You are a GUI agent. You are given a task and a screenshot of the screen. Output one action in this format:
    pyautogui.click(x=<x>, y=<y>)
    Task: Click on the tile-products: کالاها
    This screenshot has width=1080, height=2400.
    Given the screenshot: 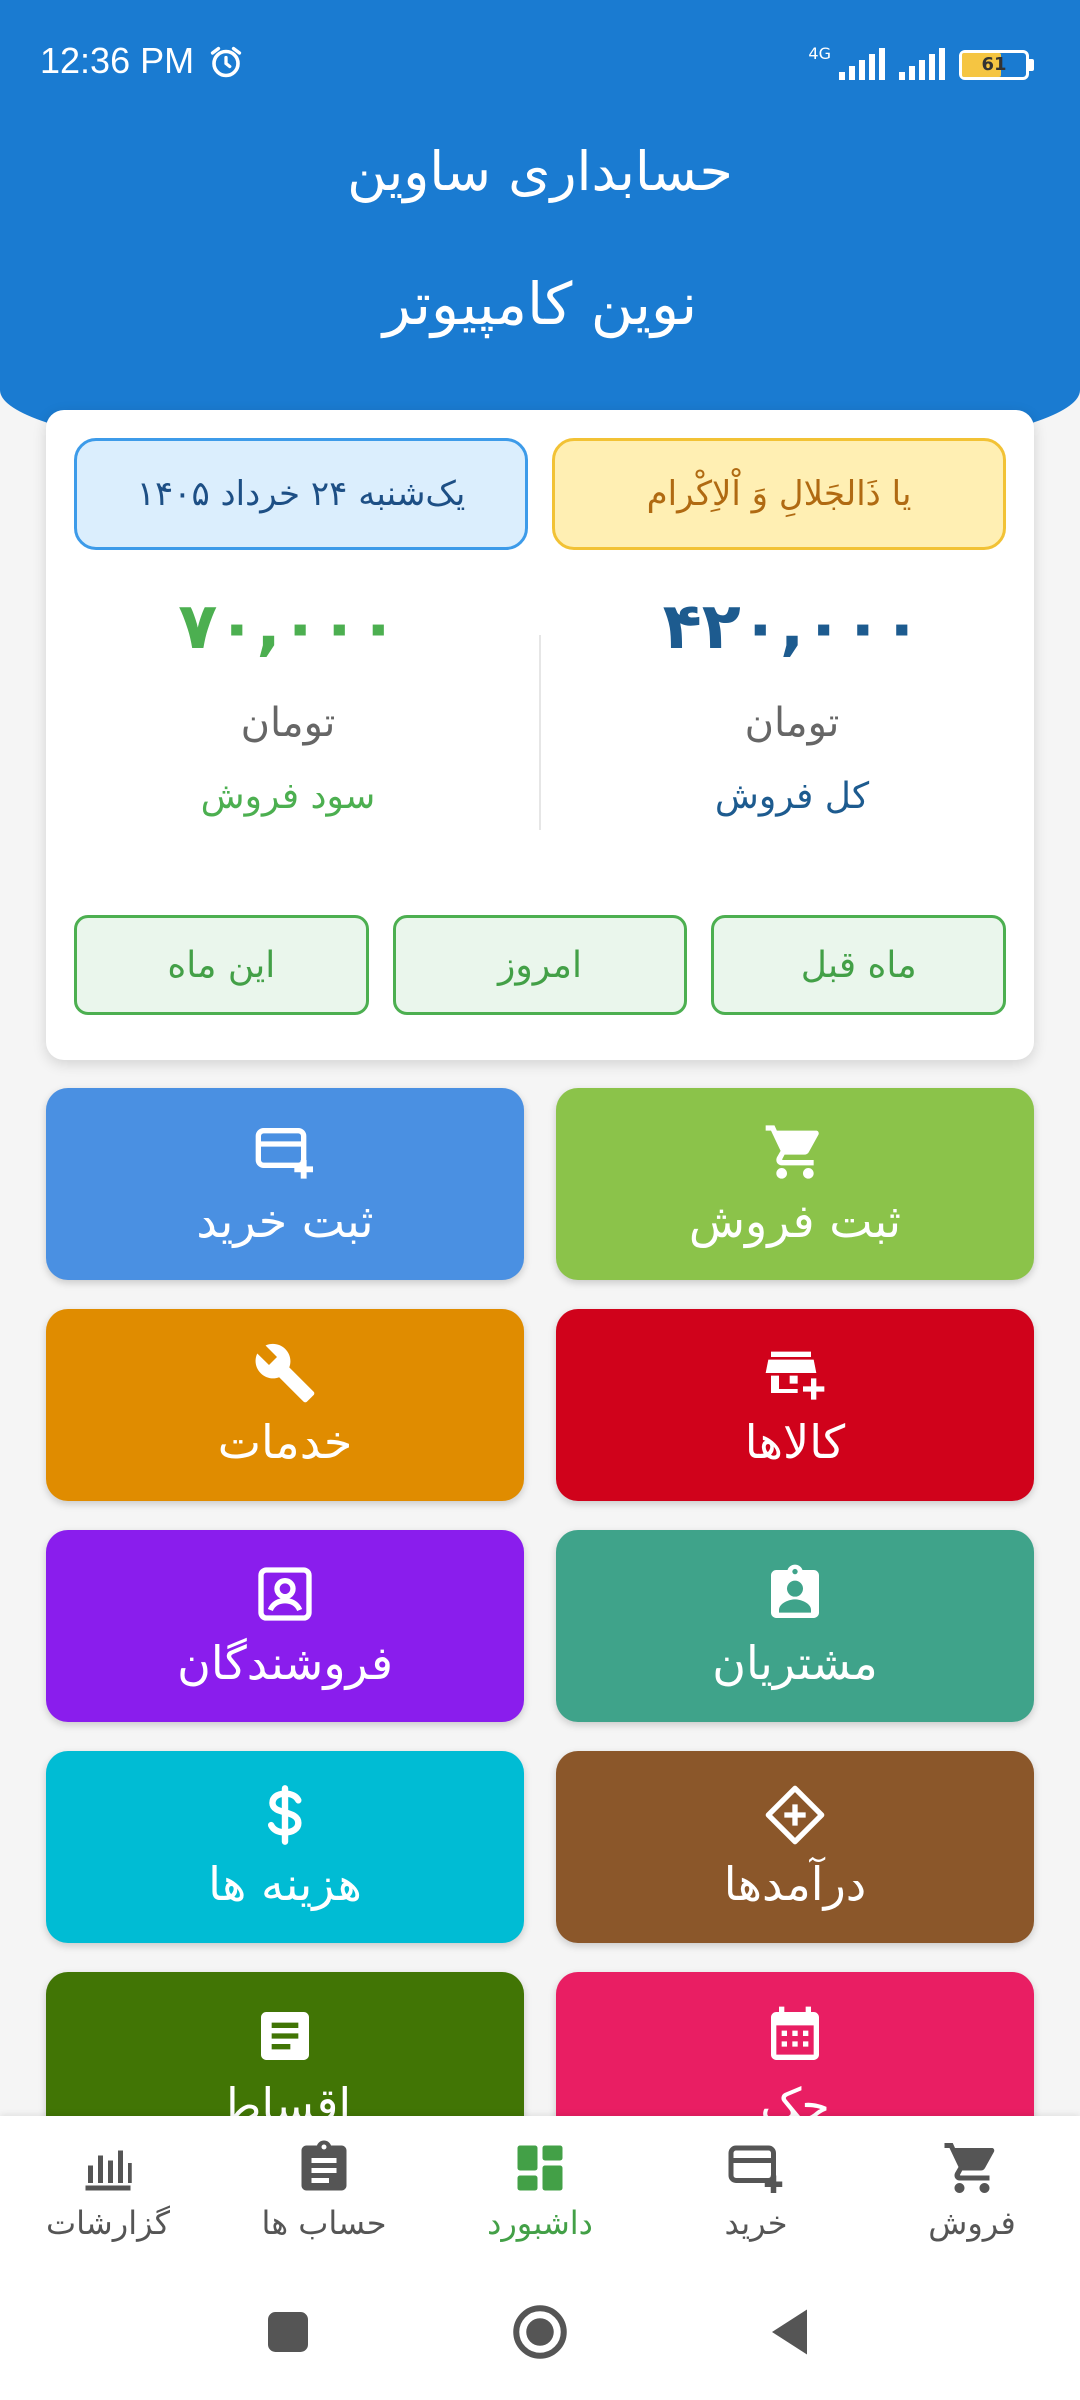 What is the action you would take?
    pyautogui.click(x=795, y=1405)
    